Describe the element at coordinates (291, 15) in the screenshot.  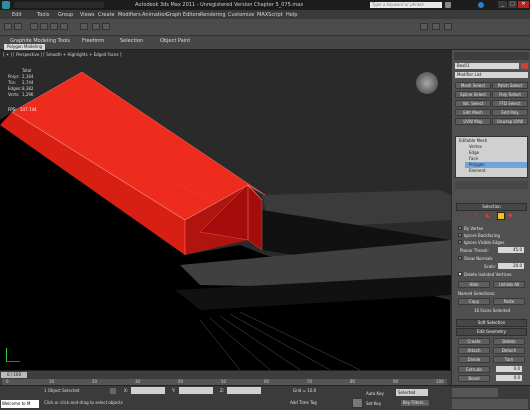
I see `menu-help: Help` at that location.